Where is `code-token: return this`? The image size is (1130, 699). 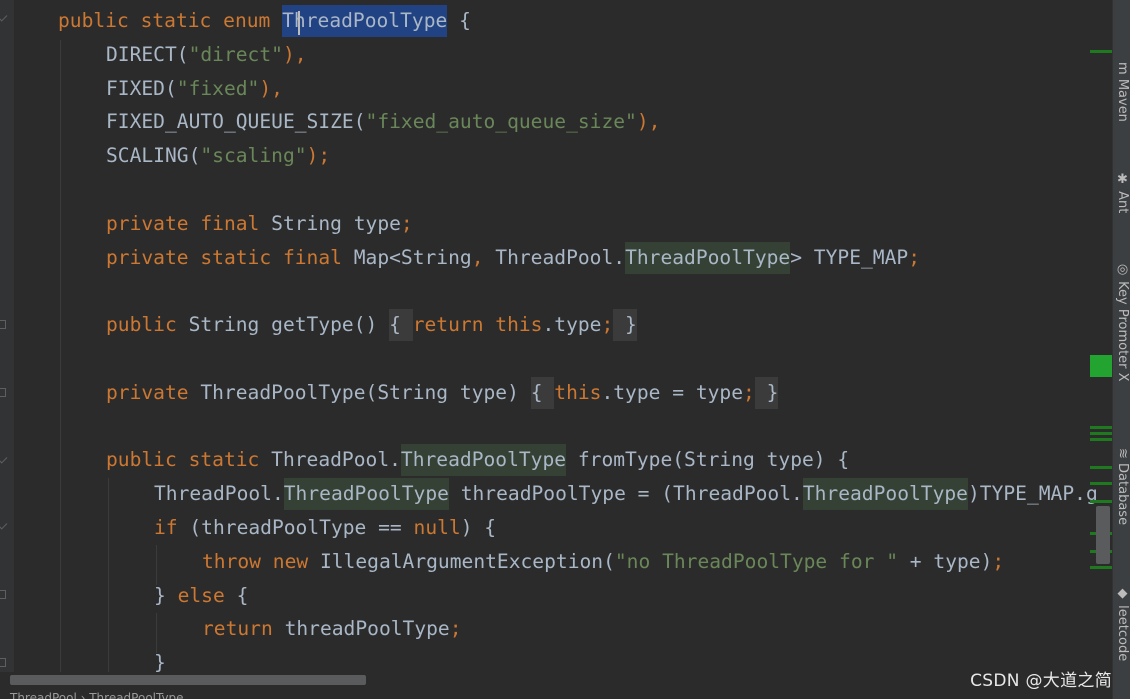 code-token: return this is located at coordinates (477, 325).